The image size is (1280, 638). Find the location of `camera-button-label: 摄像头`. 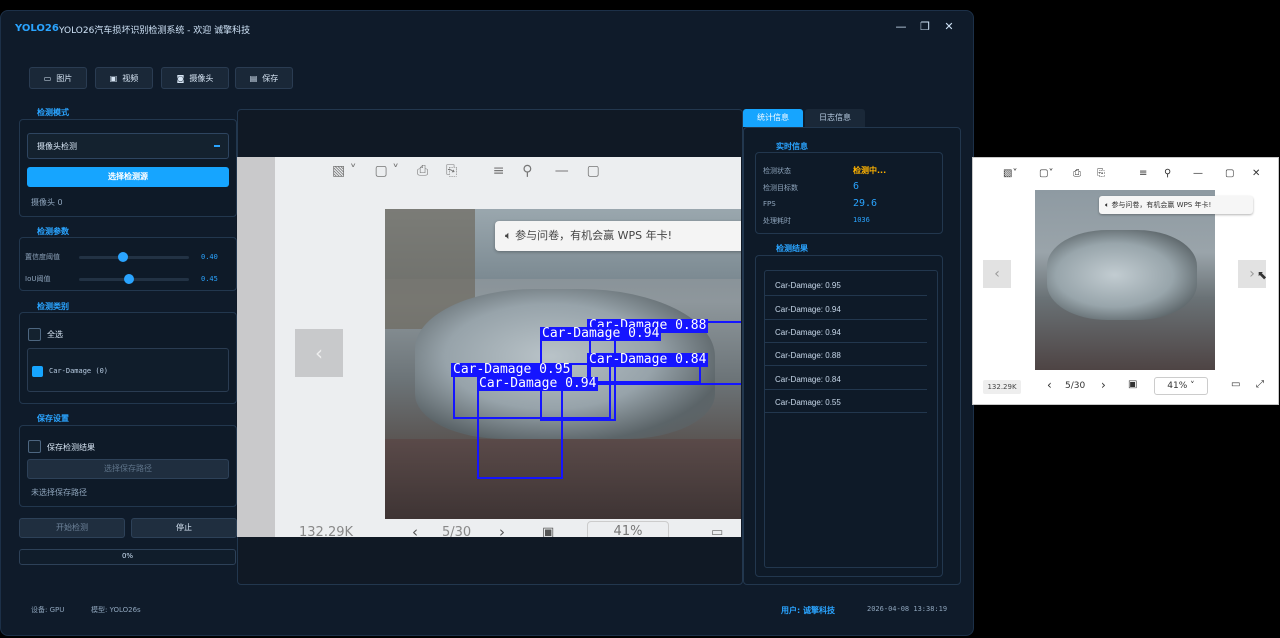

camera-button-label: 摄像头 is located at coordinates (201, 78).